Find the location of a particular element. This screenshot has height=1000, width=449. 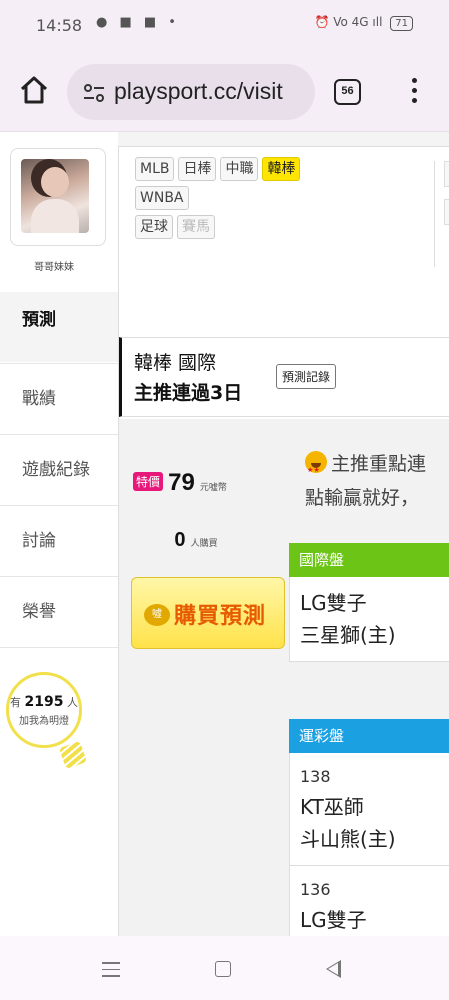

market-body: LG雙子 三星獅(主) is located at coordinates (369, 619).